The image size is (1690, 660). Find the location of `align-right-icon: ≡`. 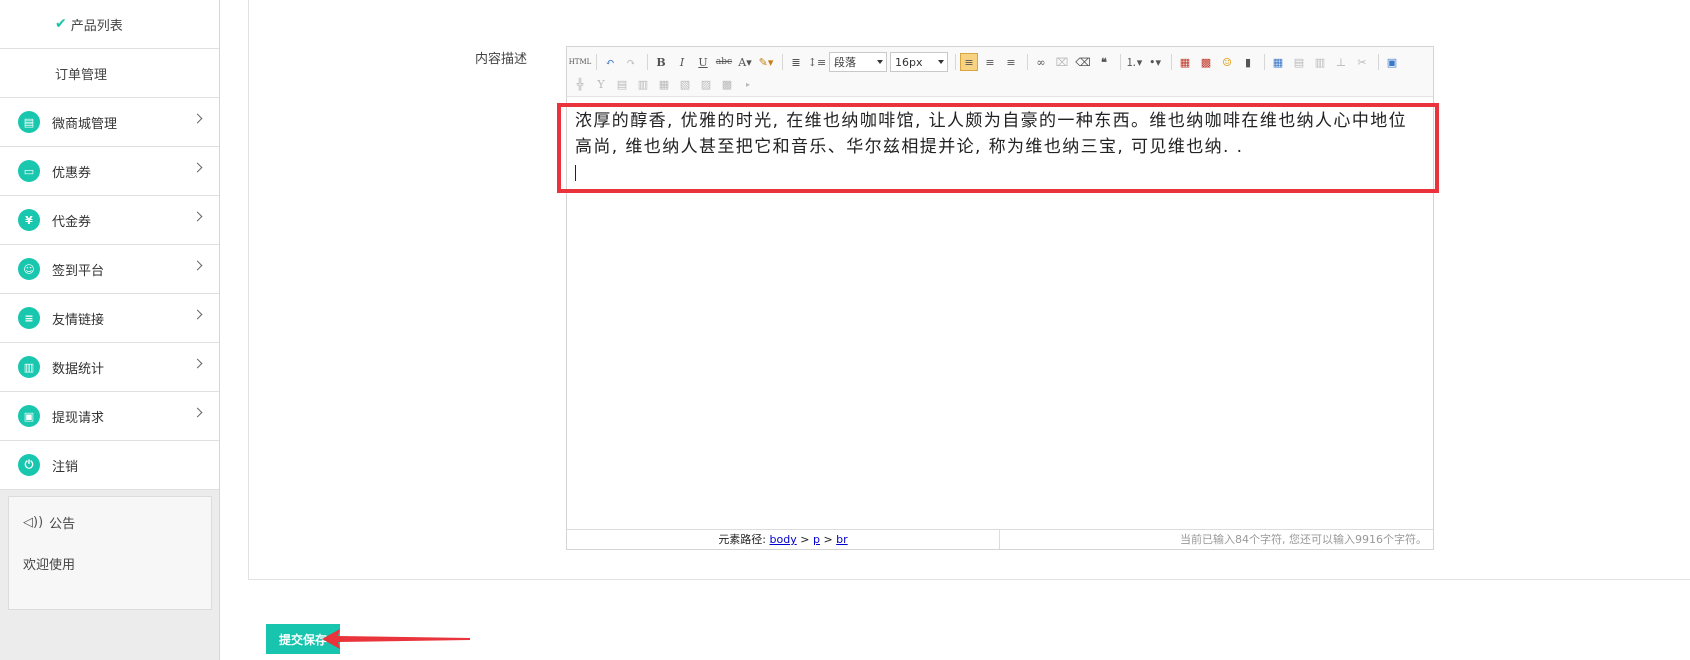

align-right-icon: ≡ is located at coordinates (1011, 62).